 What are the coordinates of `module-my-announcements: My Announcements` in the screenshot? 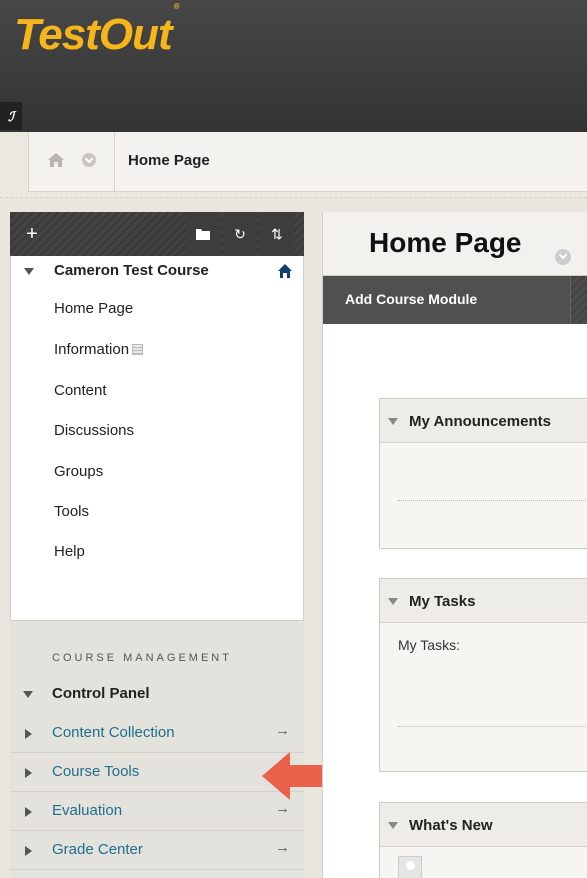 It's located at (483, 473).